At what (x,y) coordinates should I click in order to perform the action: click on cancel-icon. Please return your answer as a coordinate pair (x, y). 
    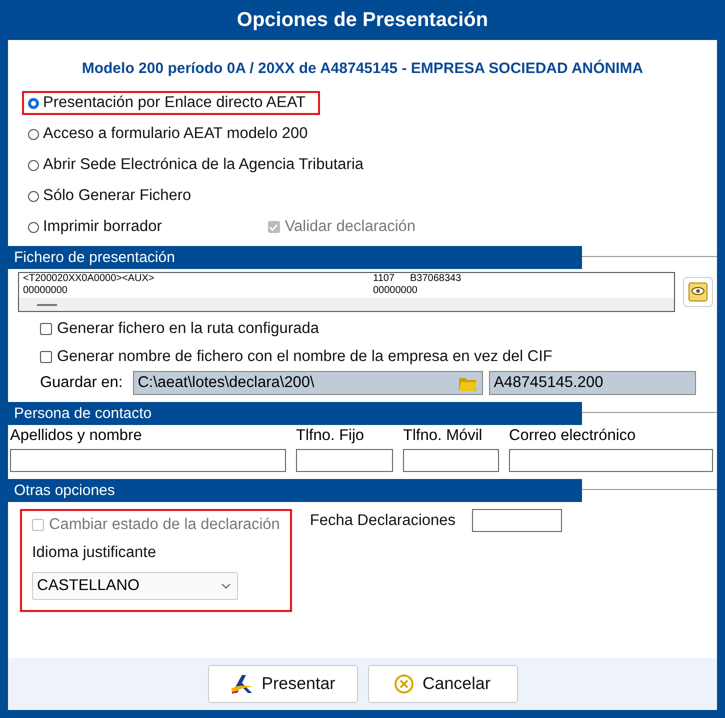
    Looking at the image, I should click on (404, 684).